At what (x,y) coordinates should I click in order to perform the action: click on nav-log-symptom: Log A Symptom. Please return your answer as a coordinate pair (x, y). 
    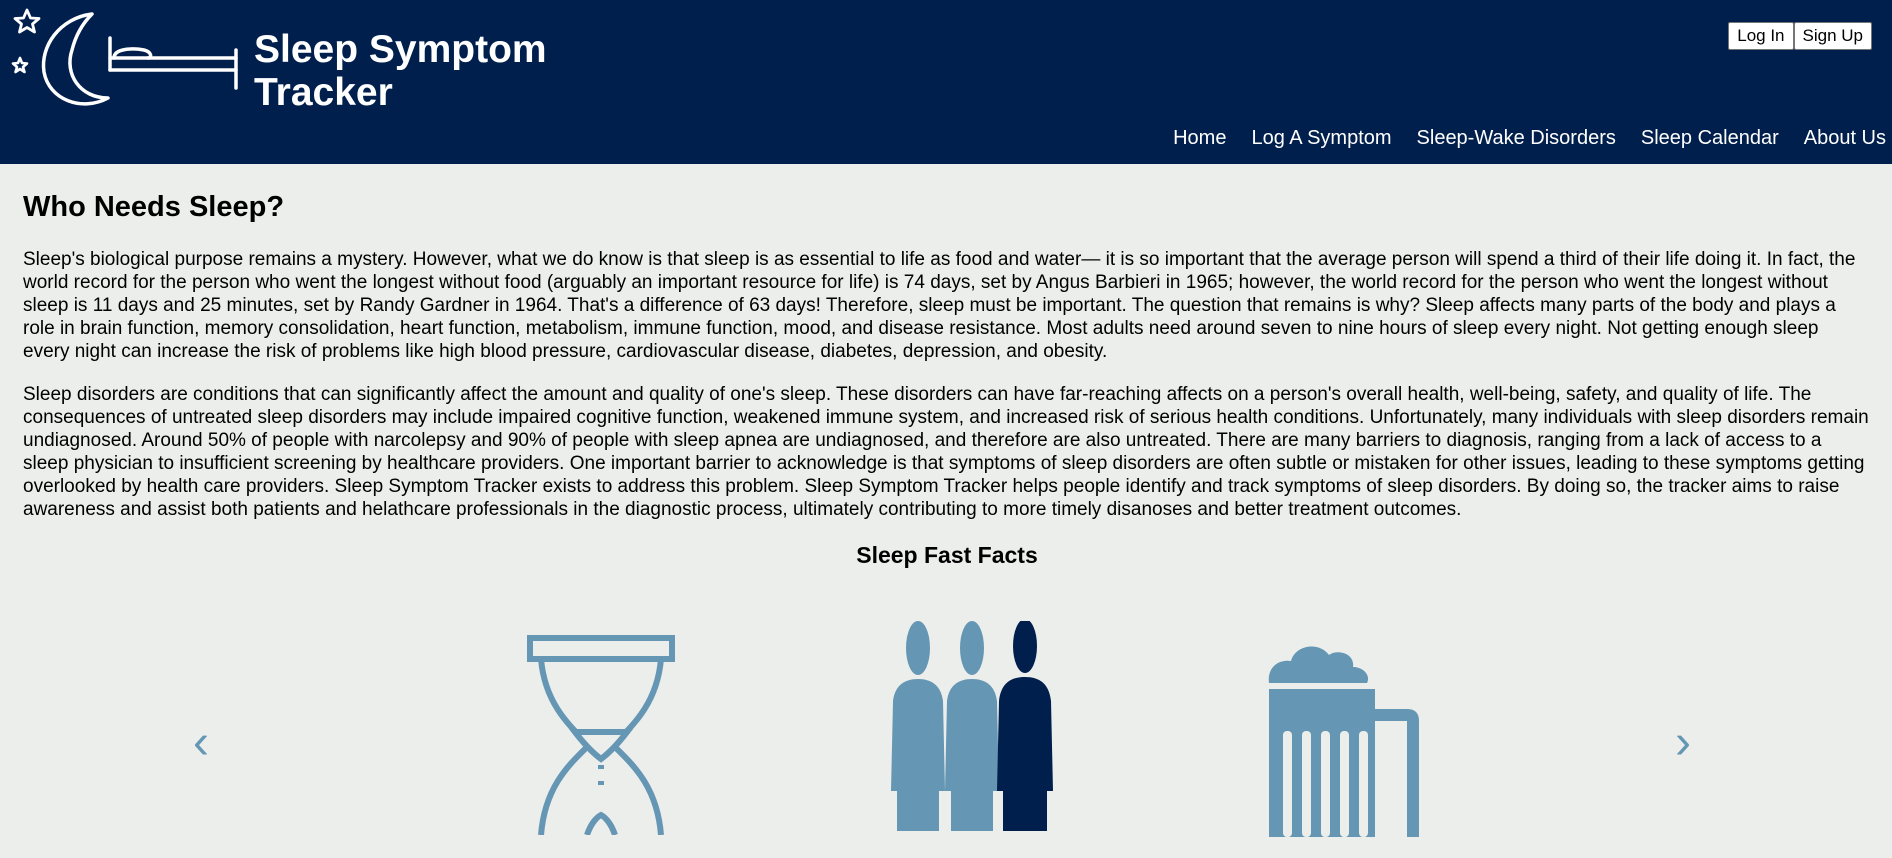
    Looking at the image, I should click on (1321, 138).